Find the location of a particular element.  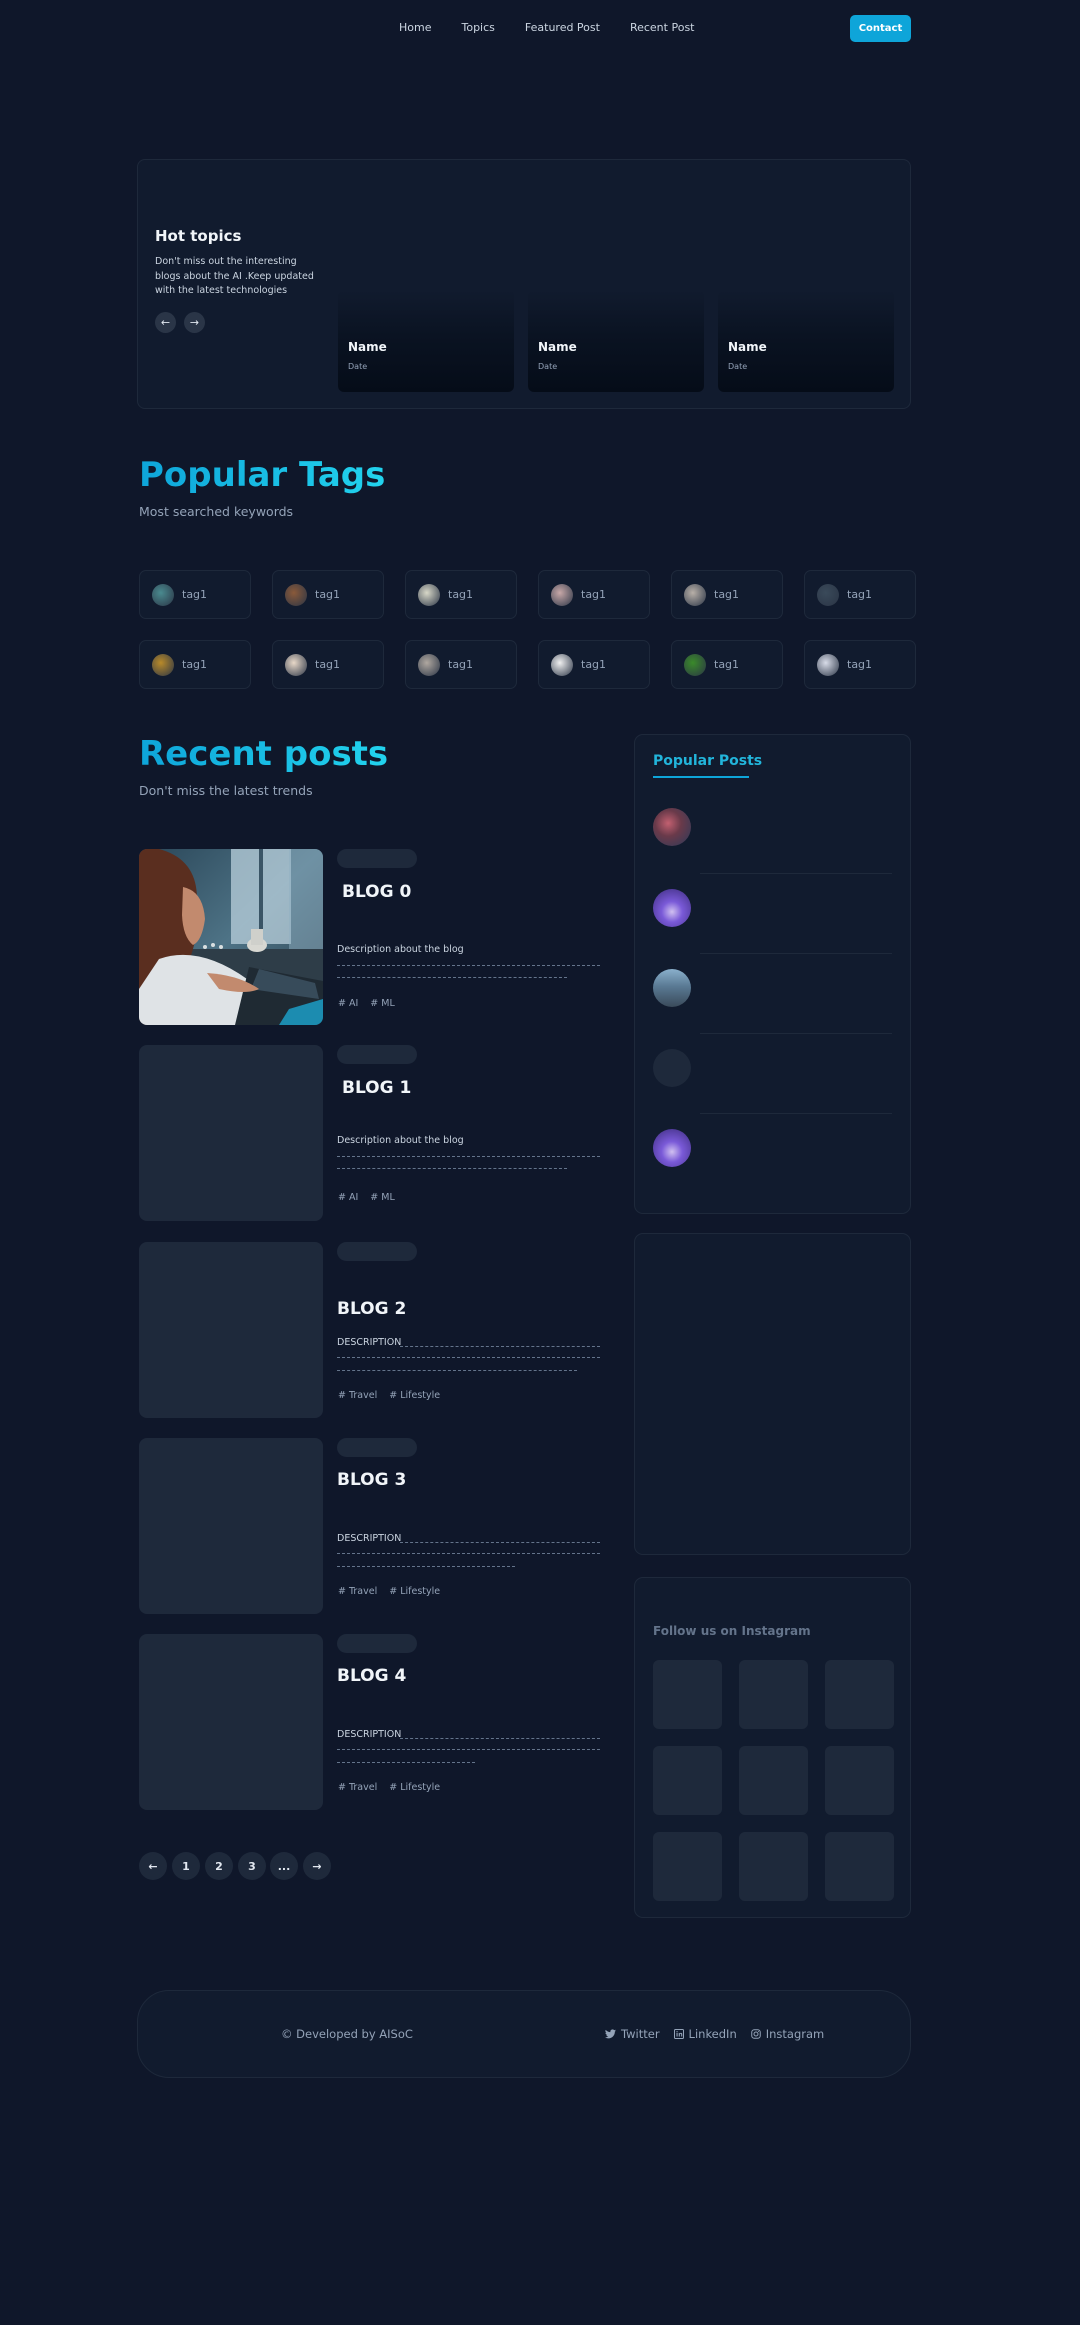

nav-link-home: Home is located at coordinates (415, 27).